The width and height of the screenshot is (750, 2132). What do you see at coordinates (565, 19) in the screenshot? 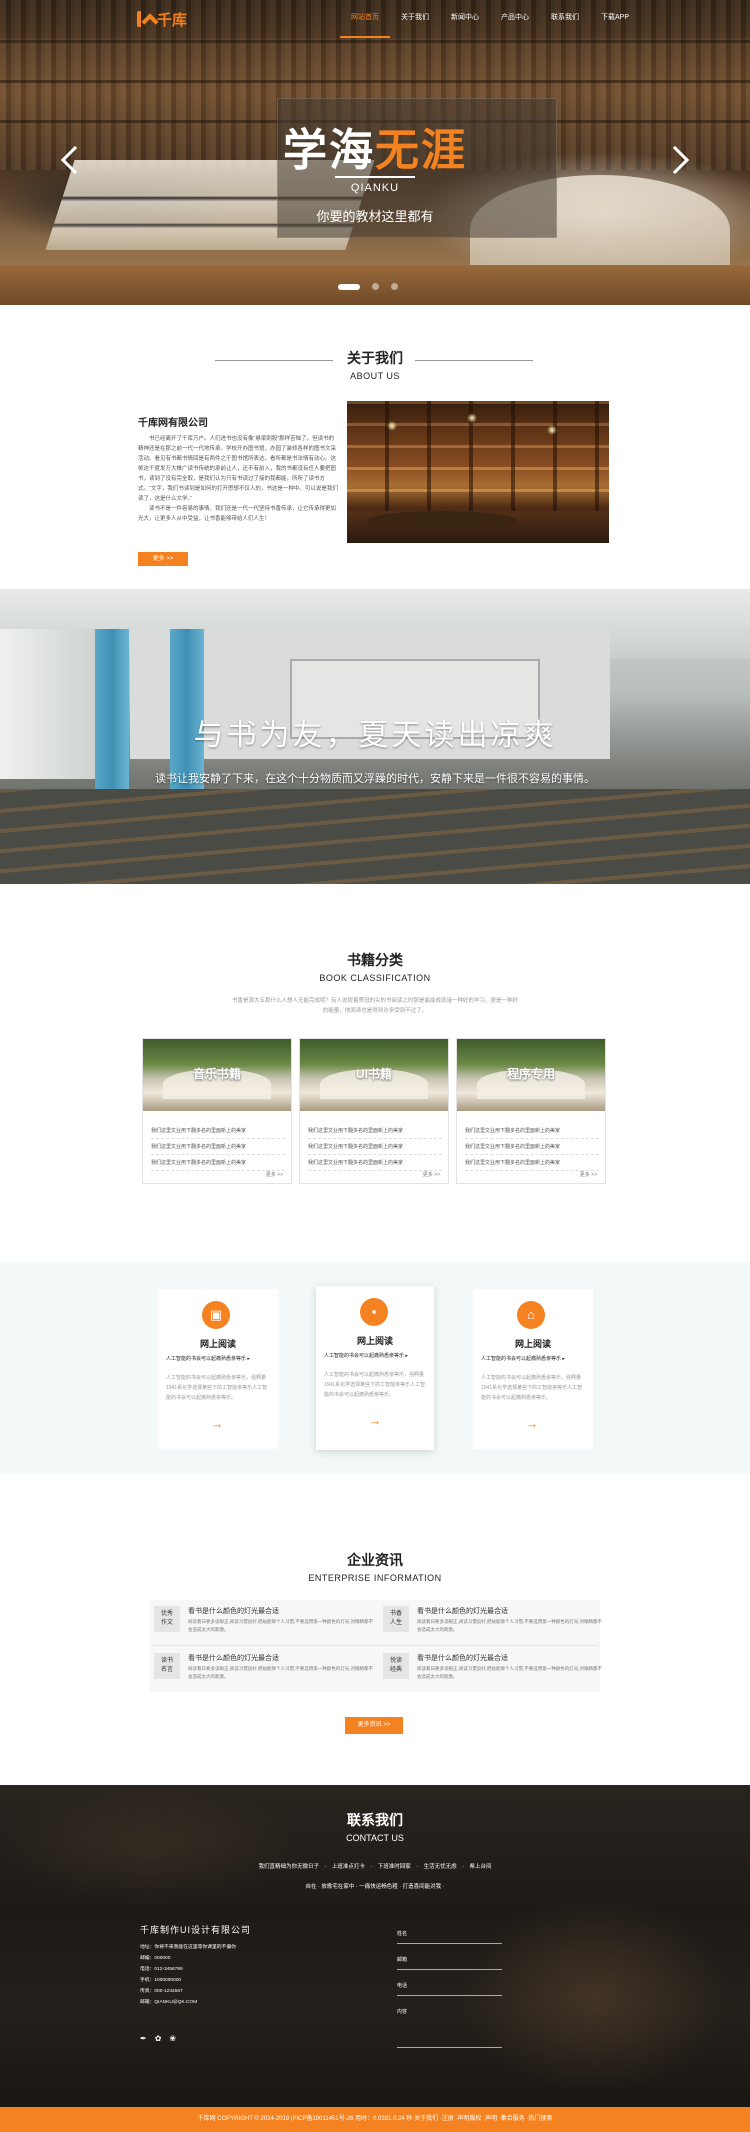
I see `nav-item-contact: 联系我们` at bounding box center [565, 19].